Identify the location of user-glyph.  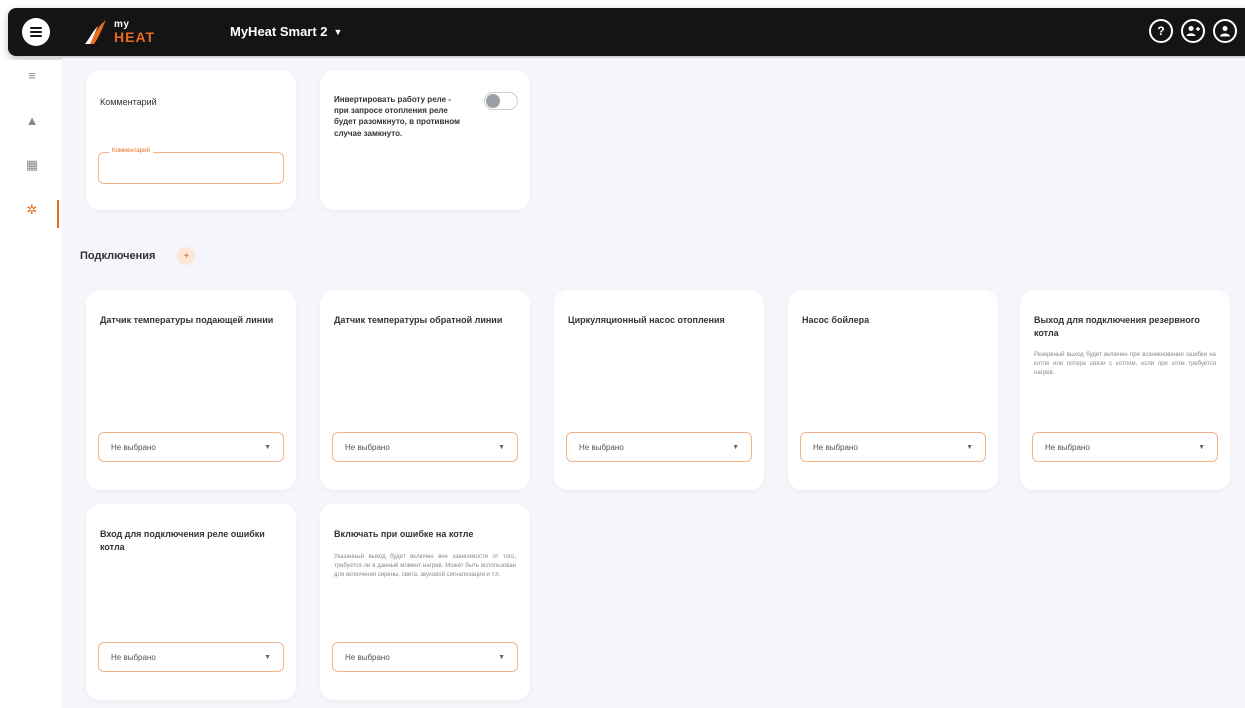
(1225, 31).